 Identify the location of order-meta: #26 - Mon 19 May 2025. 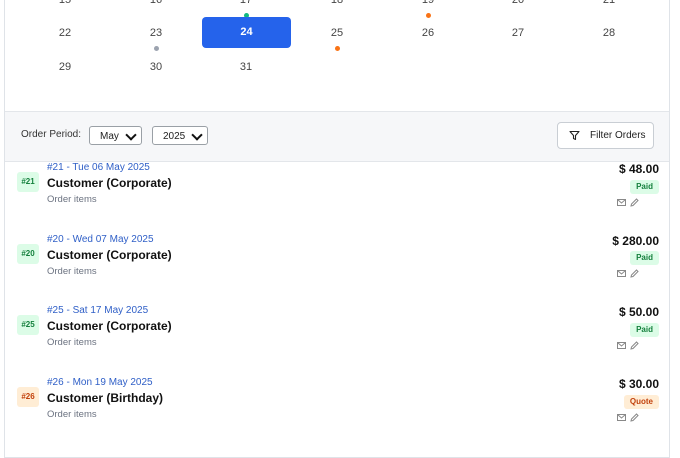
(100, 382).